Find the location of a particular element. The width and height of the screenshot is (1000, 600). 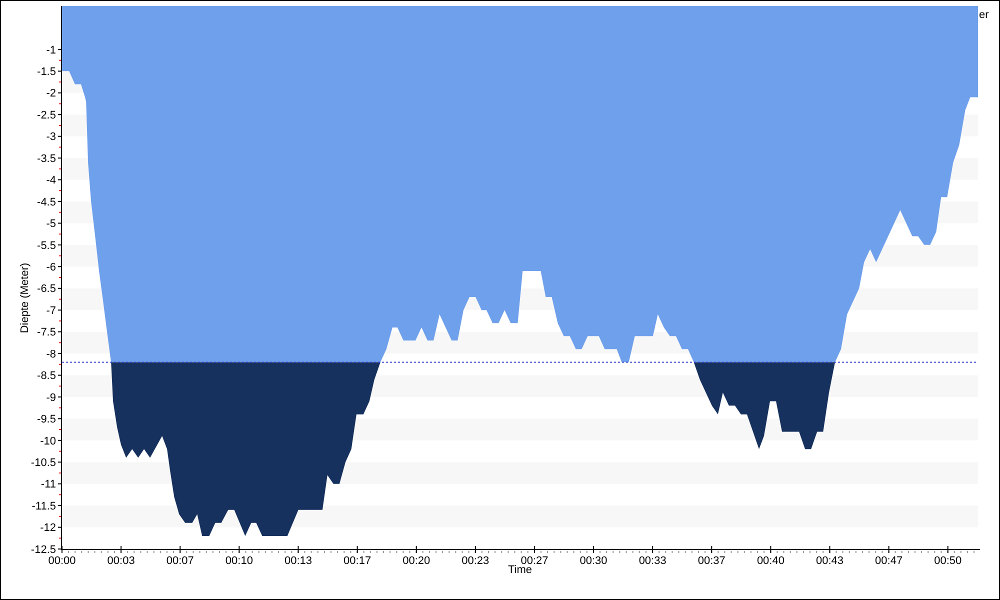

y-tick-label: -12.5 is located at coordinates (43, 550).